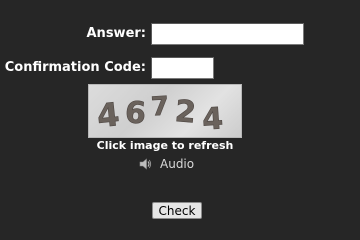  I want to click on audio-label: Audio, so click(177, 164).